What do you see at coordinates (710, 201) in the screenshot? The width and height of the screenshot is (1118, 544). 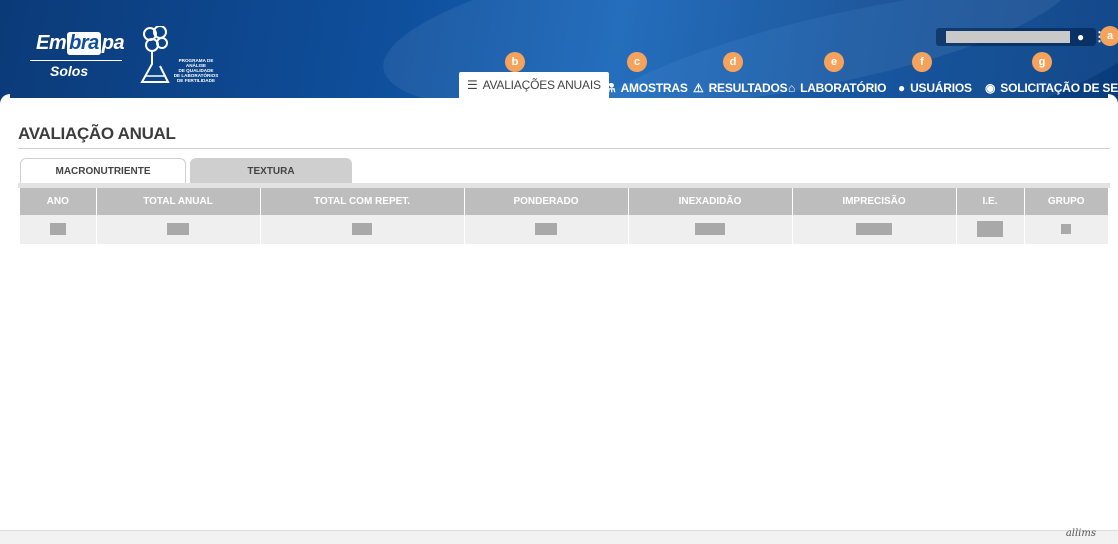 I see `column-header-inexadidao: INEXADIDÃO` at bounding box center [710, 201].